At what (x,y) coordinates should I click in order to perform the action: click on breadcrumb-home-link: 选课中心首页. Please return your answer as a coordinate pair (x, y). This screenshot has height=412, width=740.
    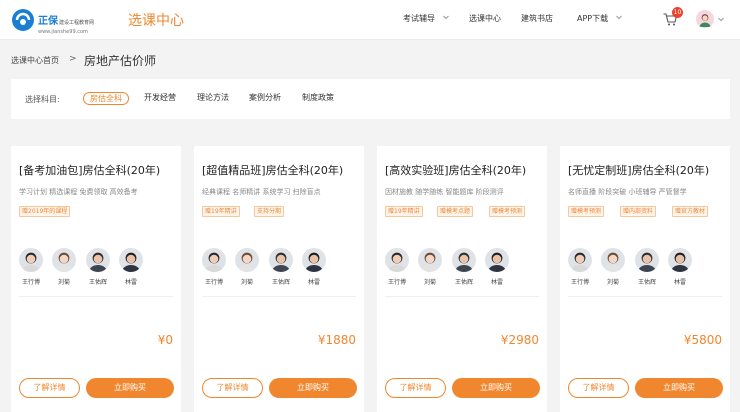
    Looking at the image, I should click on (35, 60).